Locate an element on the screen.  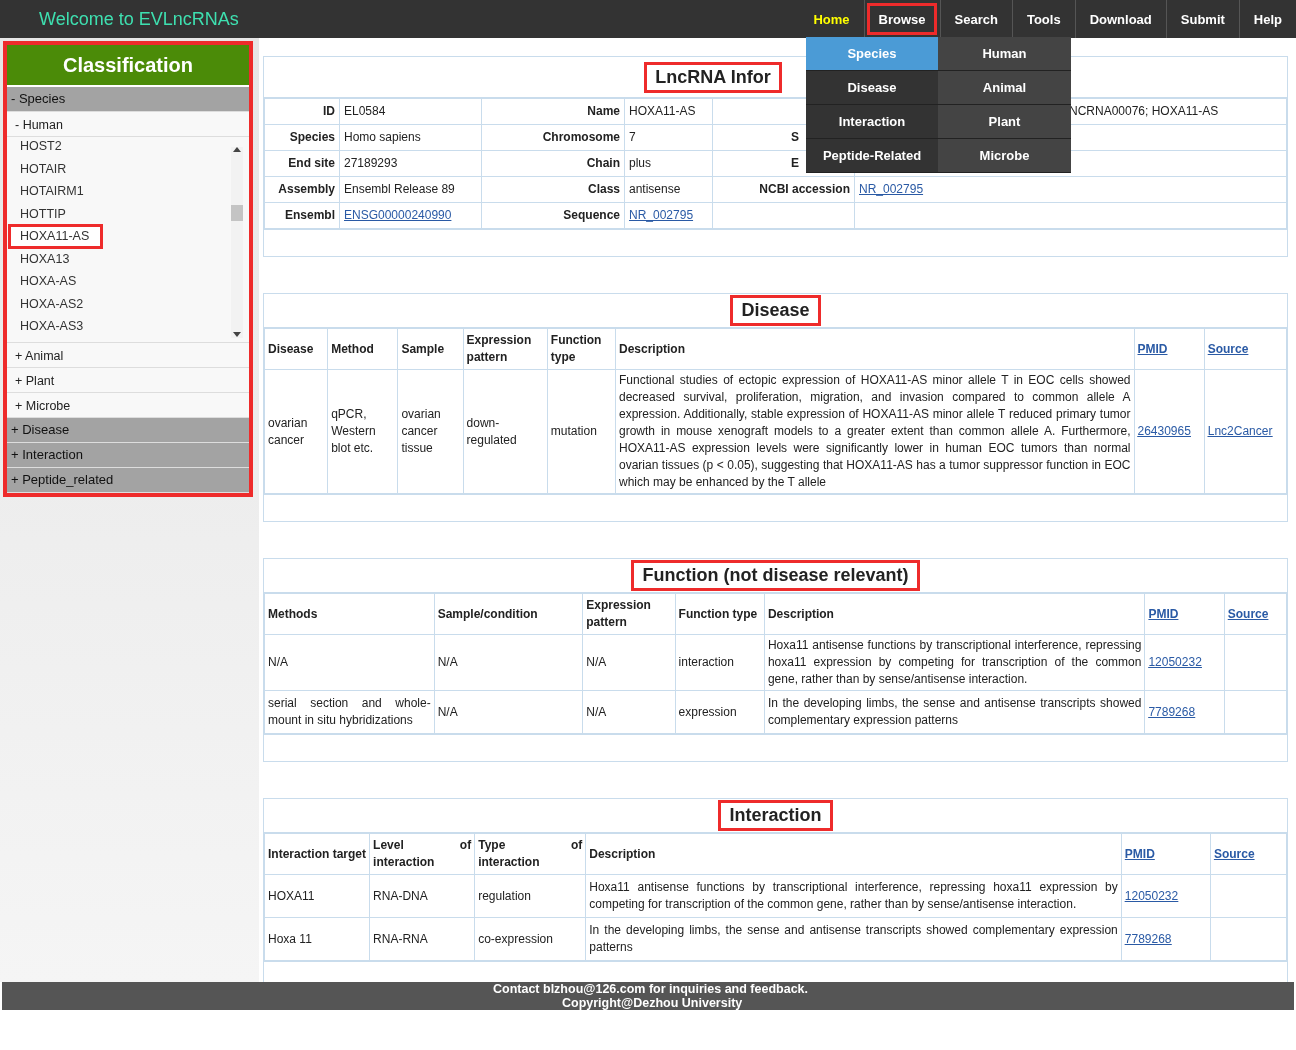
table-cell: expression is located at coordinates (707, 711).